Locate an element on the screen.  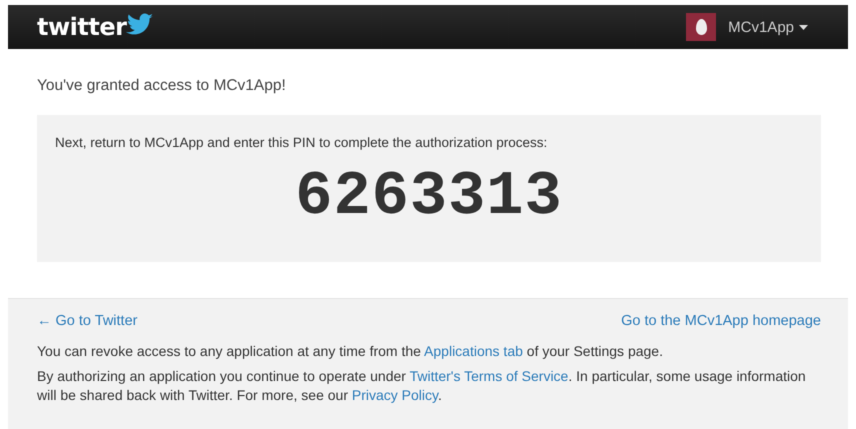
homepage-link: Go to the MCv1App homepage is located at coordinates (721, 321).